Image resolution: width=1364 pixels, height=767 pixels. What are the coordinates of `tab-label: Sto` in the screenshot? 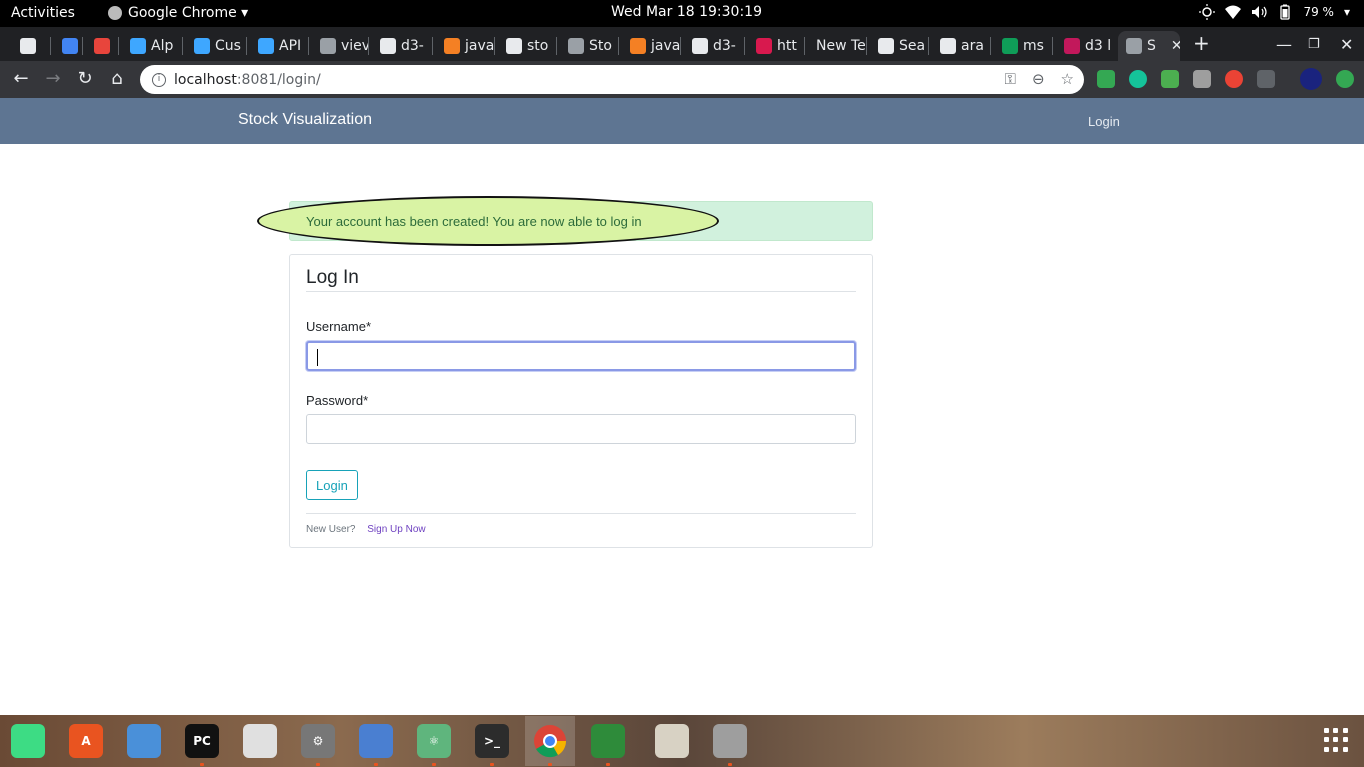 It's located at (600, 46).